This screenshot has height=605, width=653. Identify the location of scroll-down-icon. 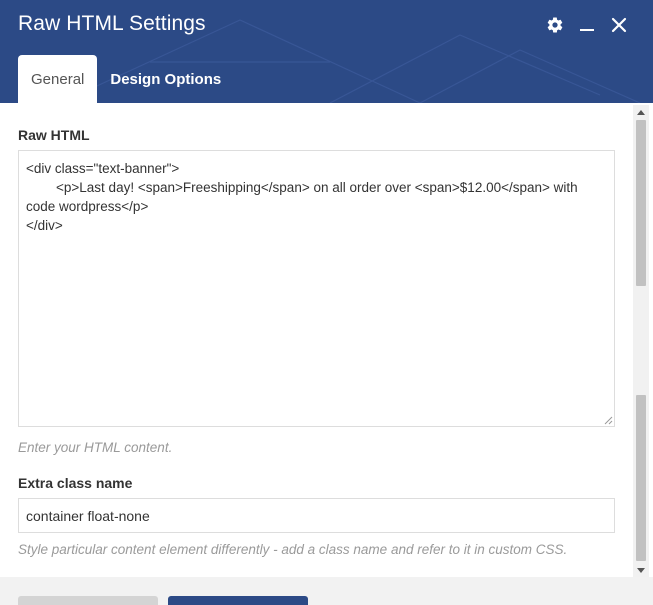
(641, 570).